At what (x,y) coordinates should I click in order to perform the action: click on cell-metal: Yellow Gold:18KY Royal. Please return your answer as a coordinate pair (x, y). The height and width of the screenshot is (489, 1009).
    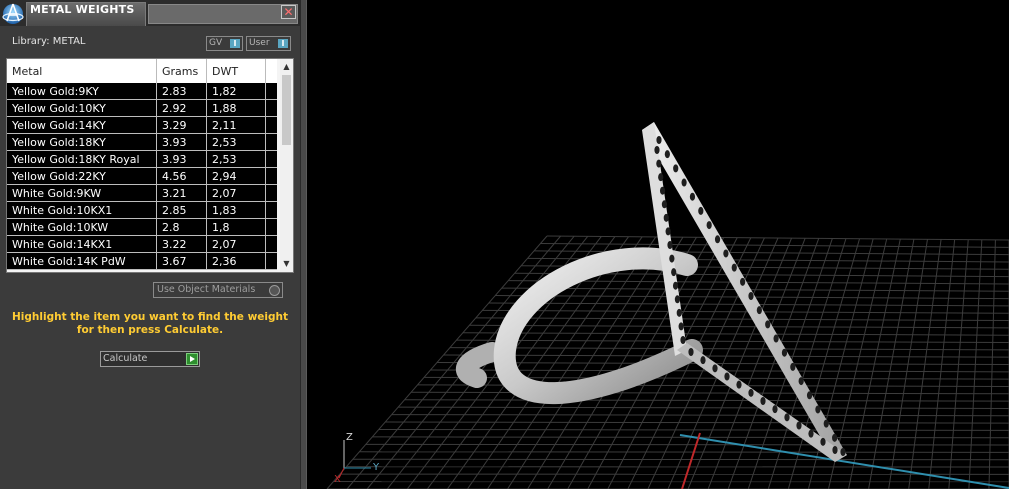
    Looking at the image, I should click on (76, 159).